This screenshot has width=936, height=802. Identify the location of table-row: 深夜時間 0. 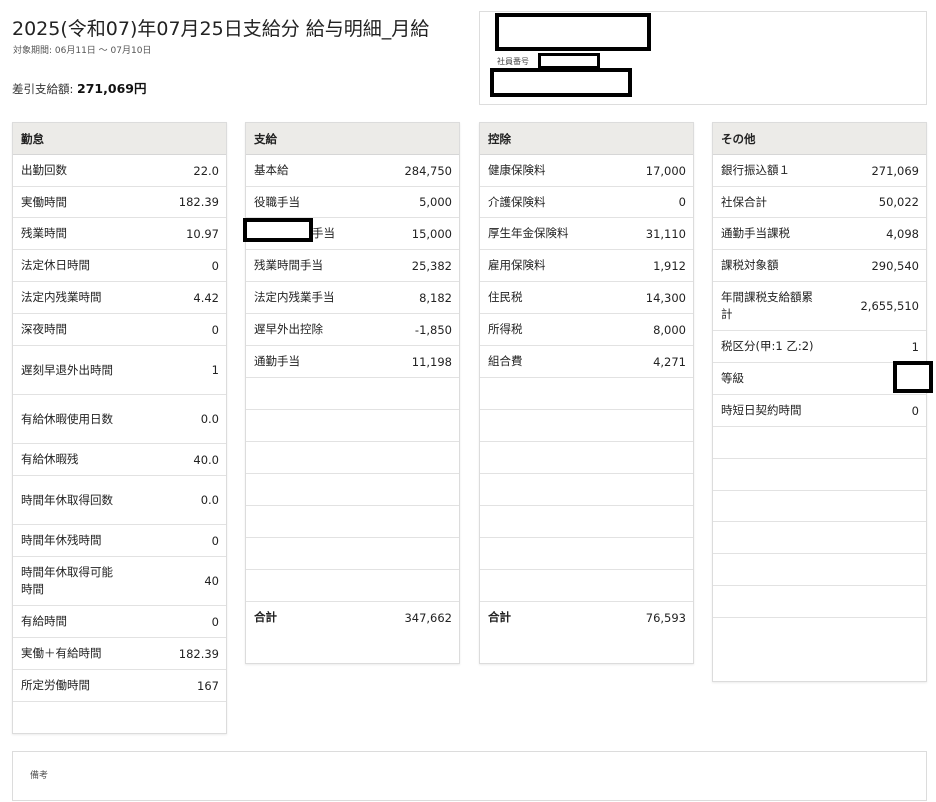
(119, 330).